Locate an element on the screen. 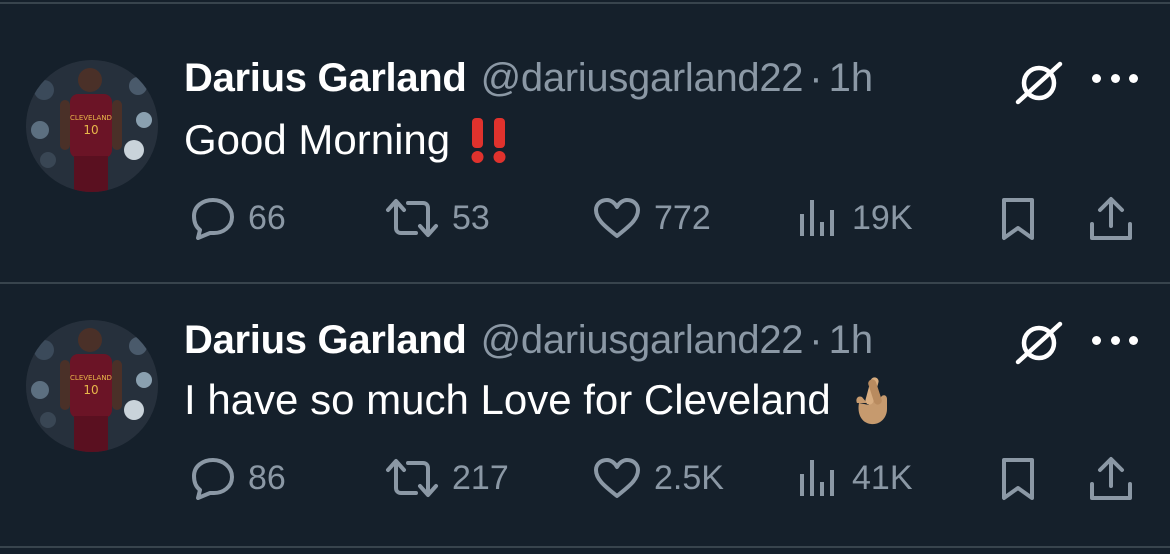 This screenshot has height=554, width=1170. views-button: 19K is located at coordinates (854, 218).